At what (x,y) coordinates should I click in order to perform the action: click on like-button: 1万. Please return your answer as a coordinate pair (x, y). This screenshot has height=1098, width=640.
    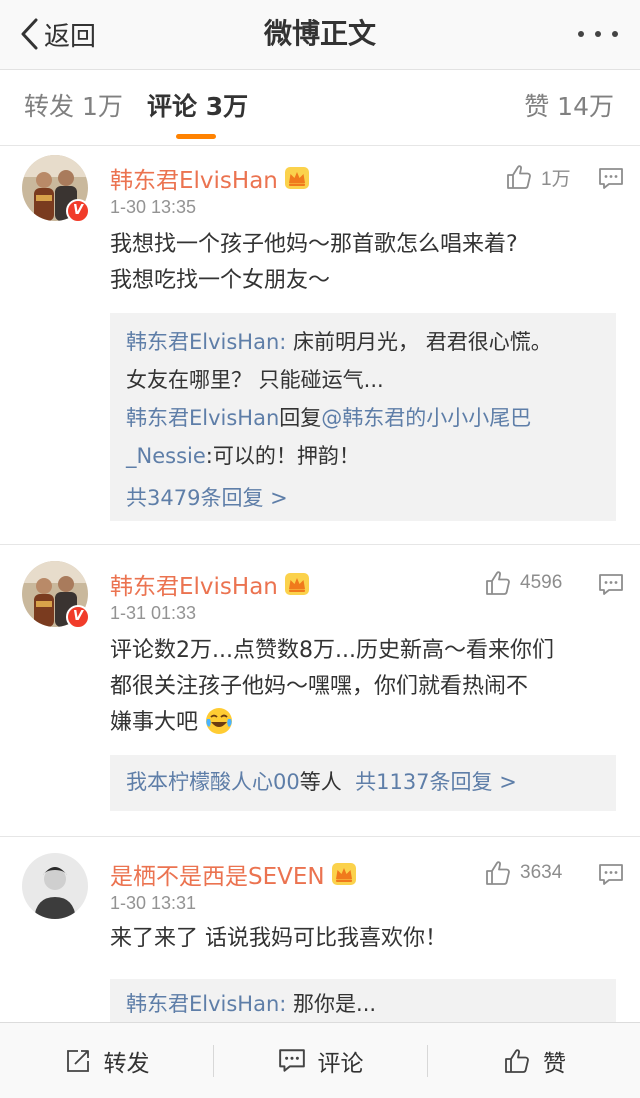
    Looking at the image, I should click on (538, 177).